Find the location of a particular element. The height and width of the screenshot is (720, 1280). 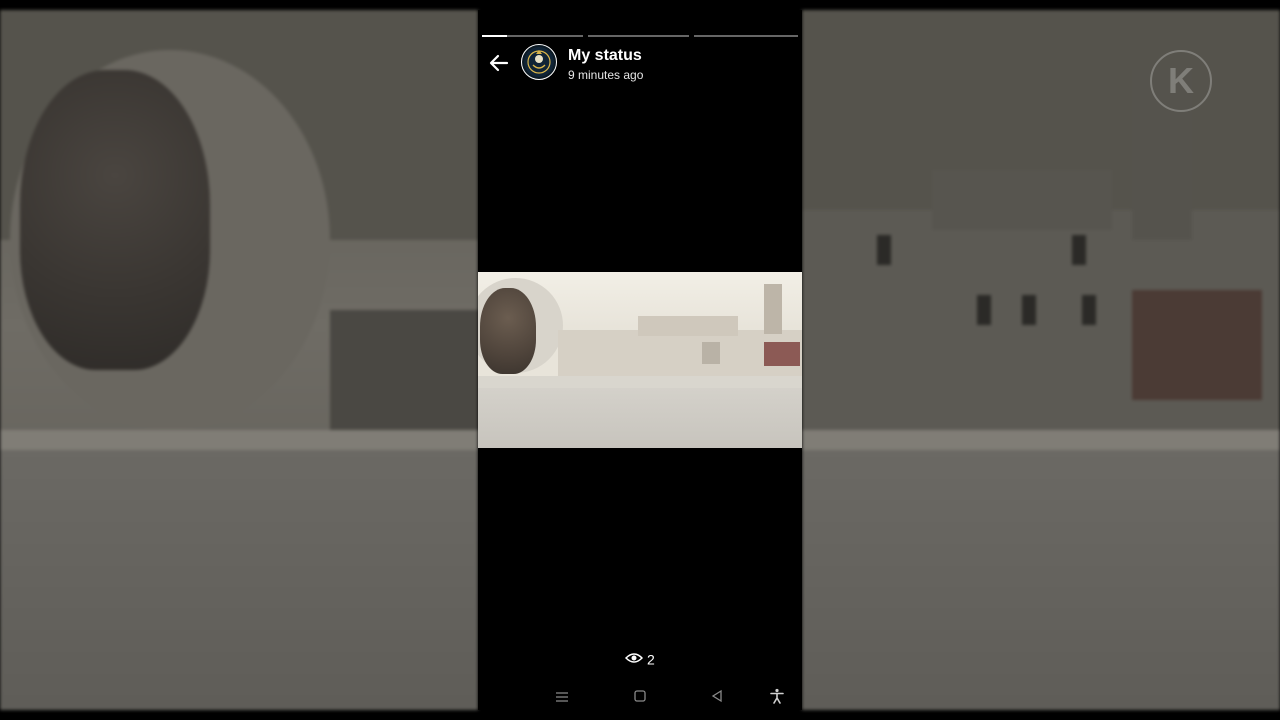

status-time: 9 minutes ago is located at coordinates (606, 75).